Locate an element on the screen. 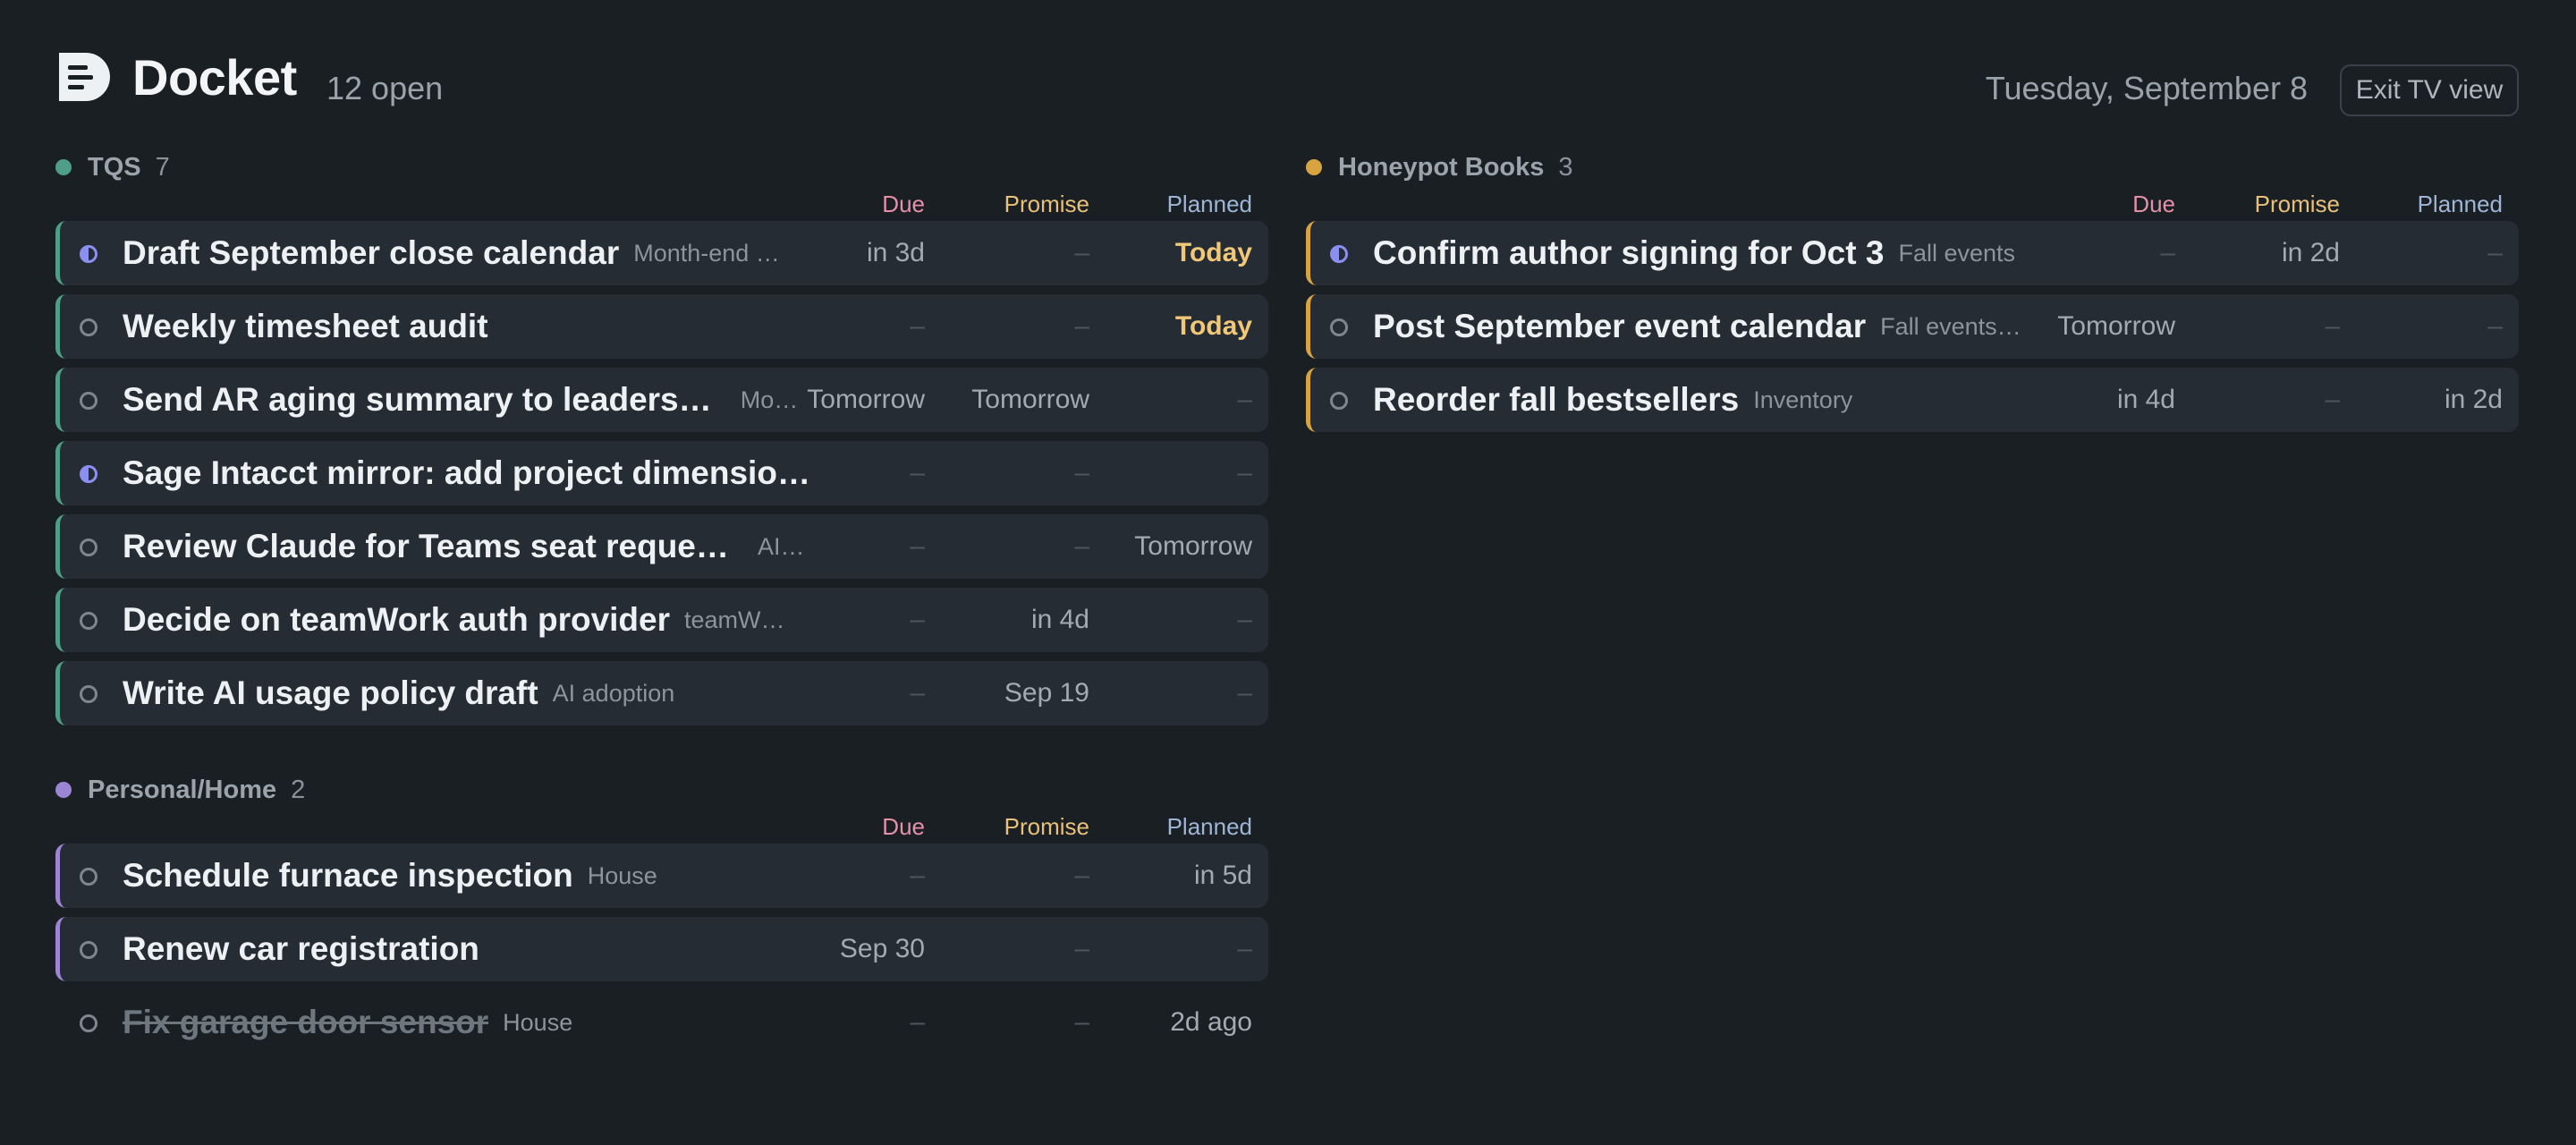 This screenshot has height=1145, width=2576. task-row: Renew car registration Sep 30 – – is located at coordinates (661, 949).